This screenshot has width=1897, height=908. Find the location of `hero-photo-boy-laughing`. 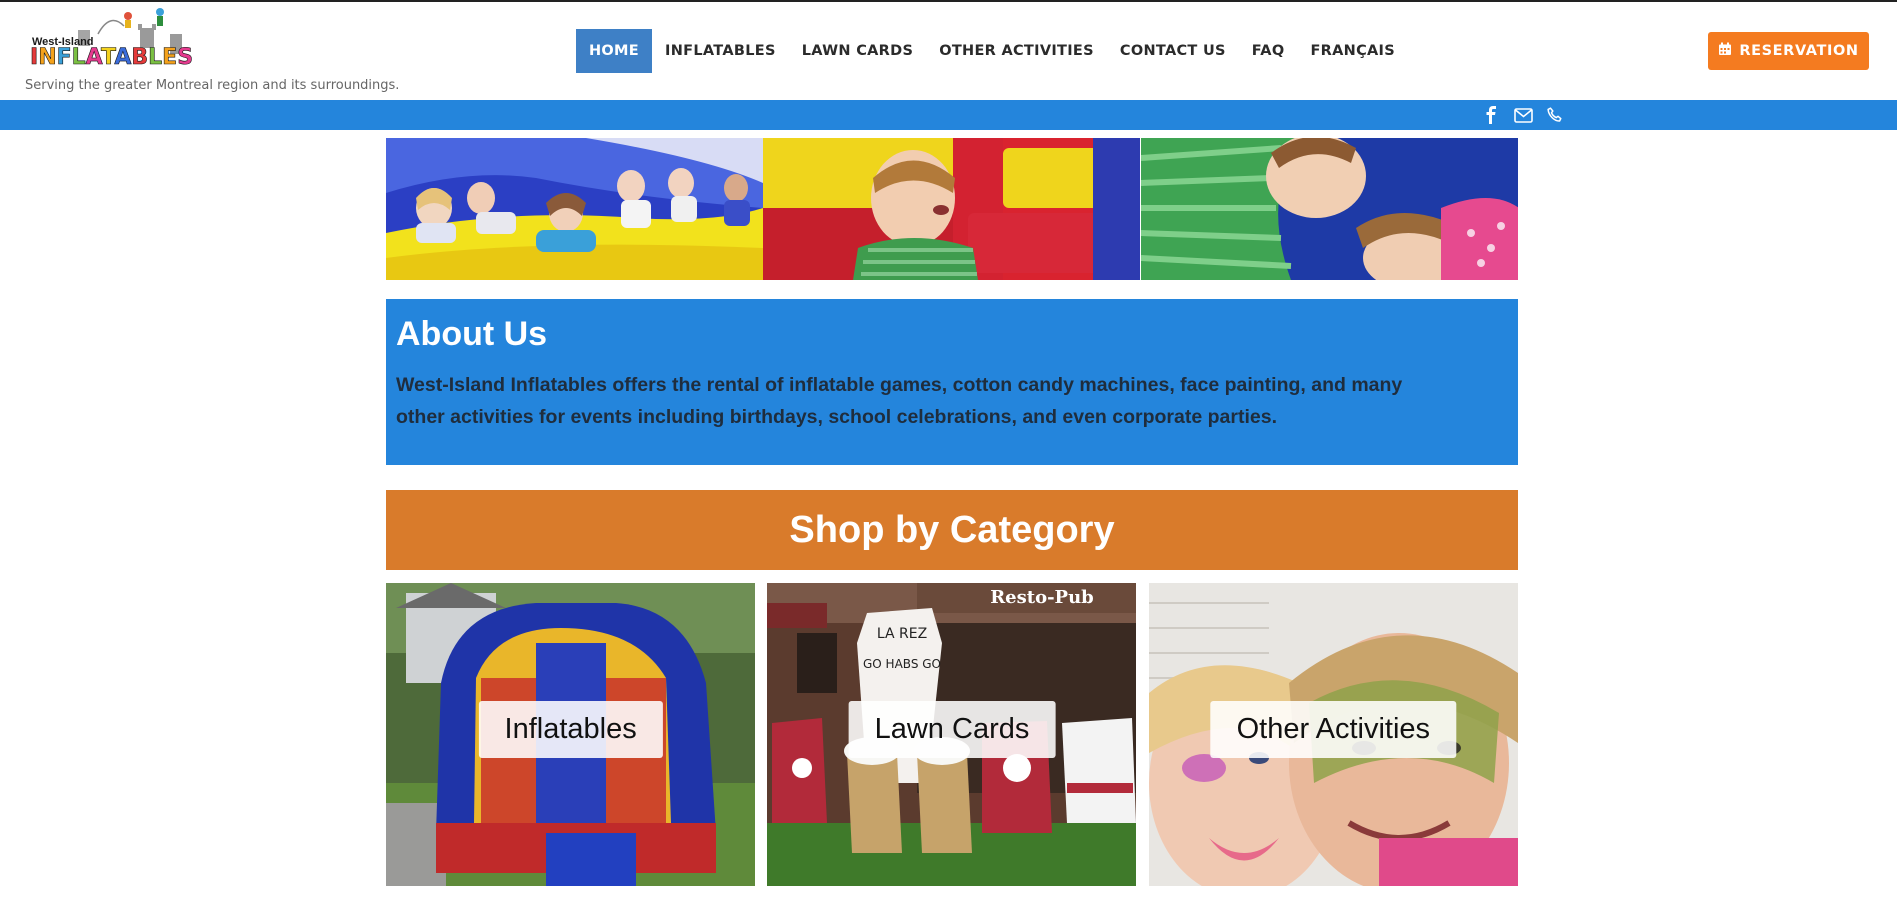

hero-photo-boy-laughing is located at coordinates (952, 209).